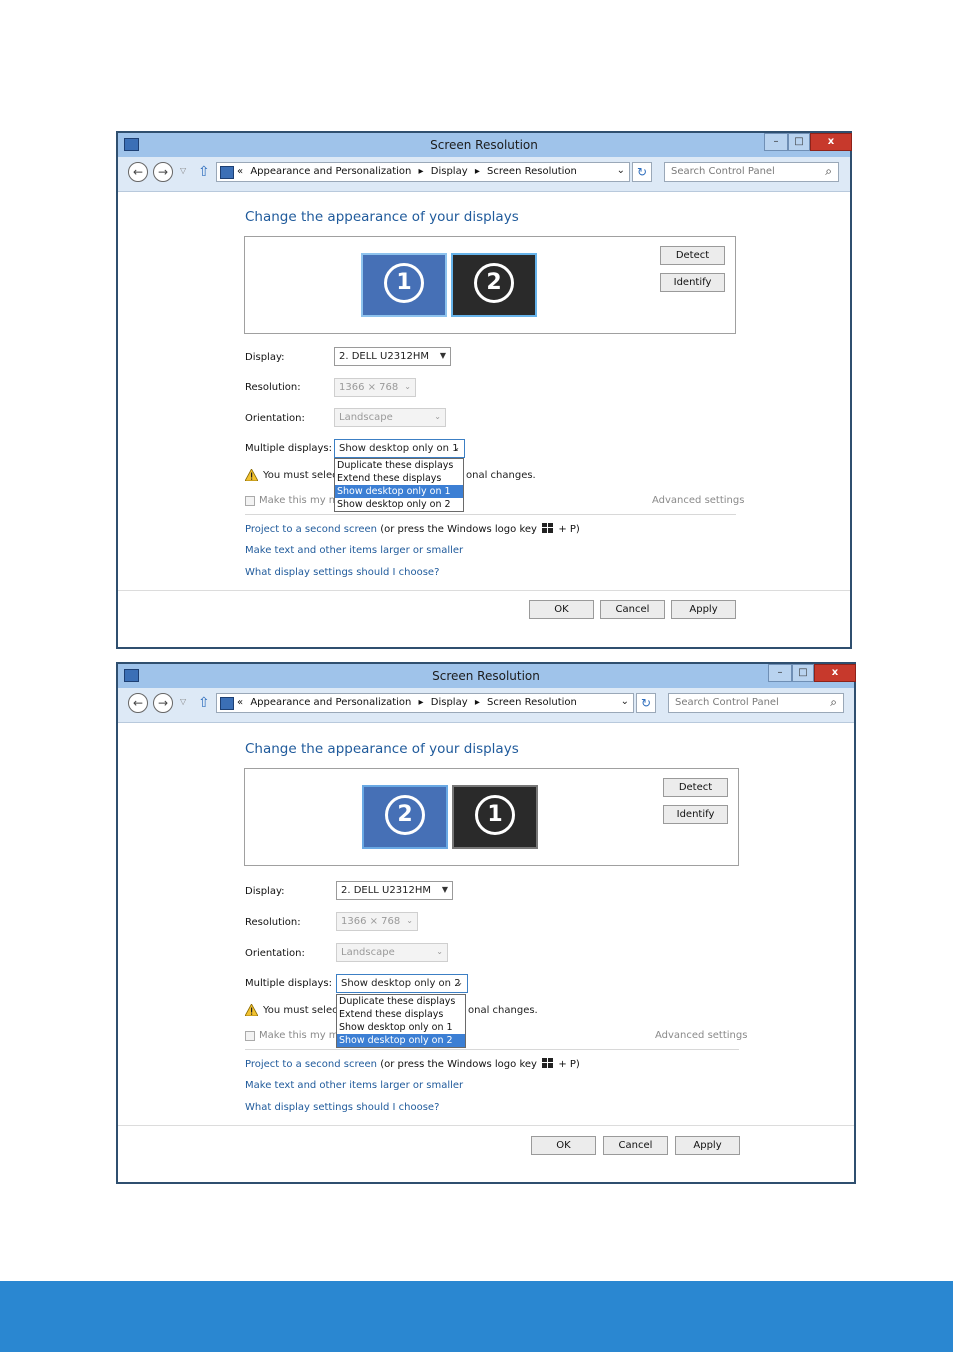 This screenshot has width=953, height=1352. Describe the element at coordinates (275, 953) in the screenshot. I see `orientation-label: Orientation:` at that location.